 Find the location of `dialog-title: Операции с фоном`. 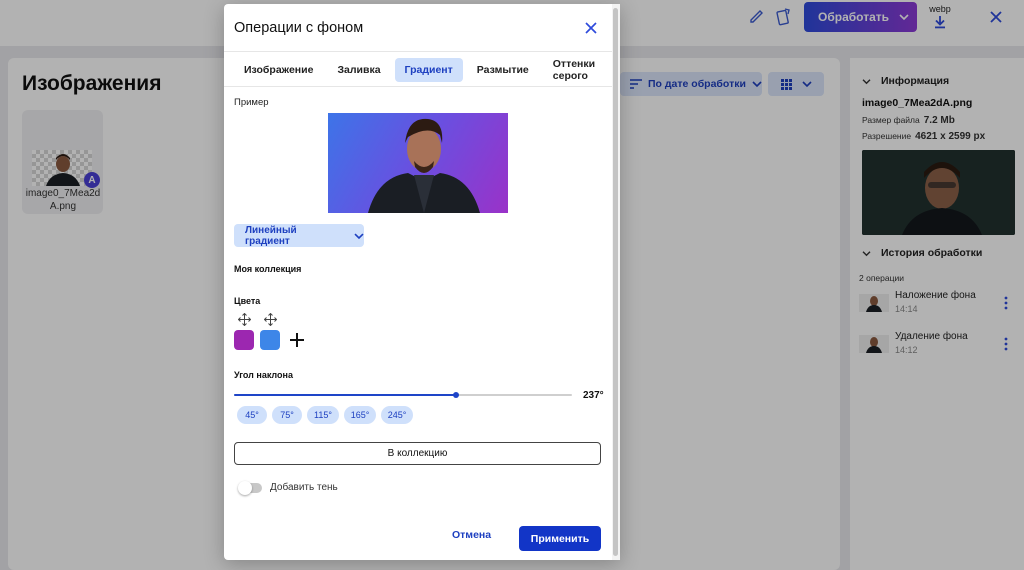

dialog-title: Операции с фоном is located at coordinates (299, 28).